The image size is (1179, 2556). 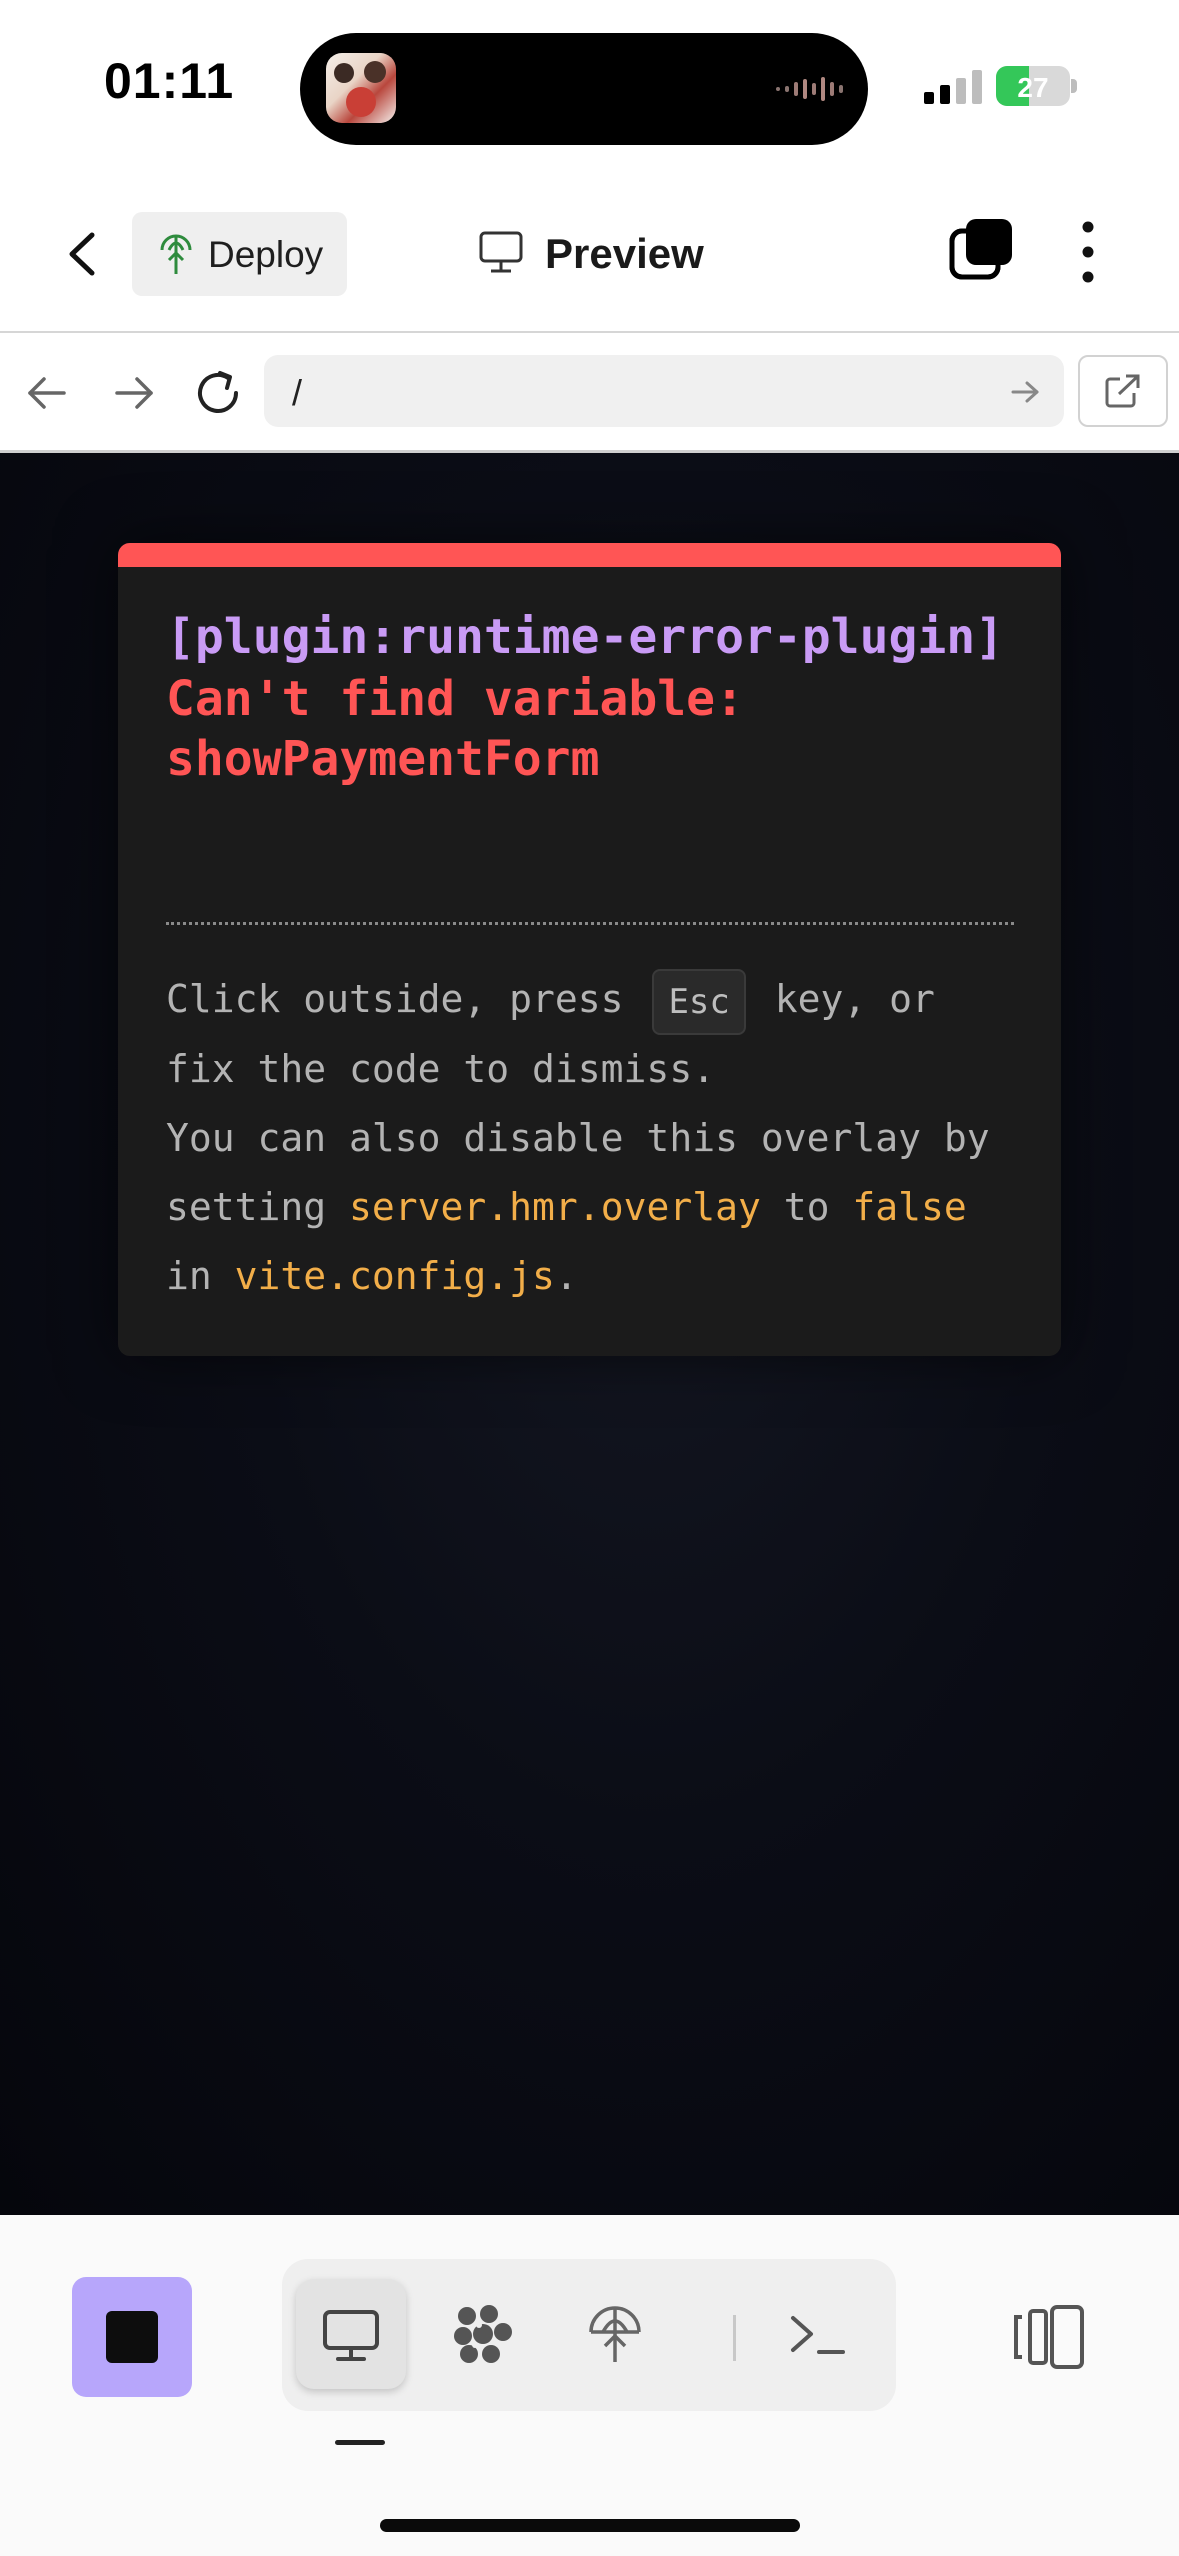 I want to click on desktop-icon, so click(x=351, y=2335).